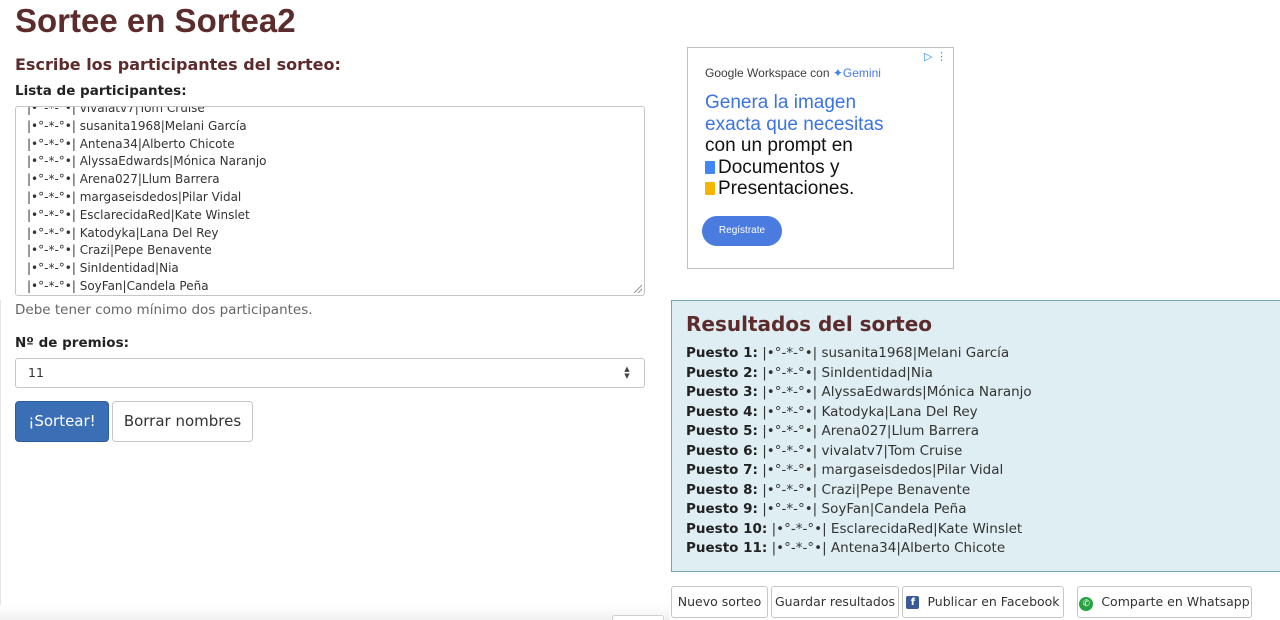  I want to click on result-row: Puesto 6: |•°-*-°•| vivalatv7|Tom Cruise, so click(859, 452).